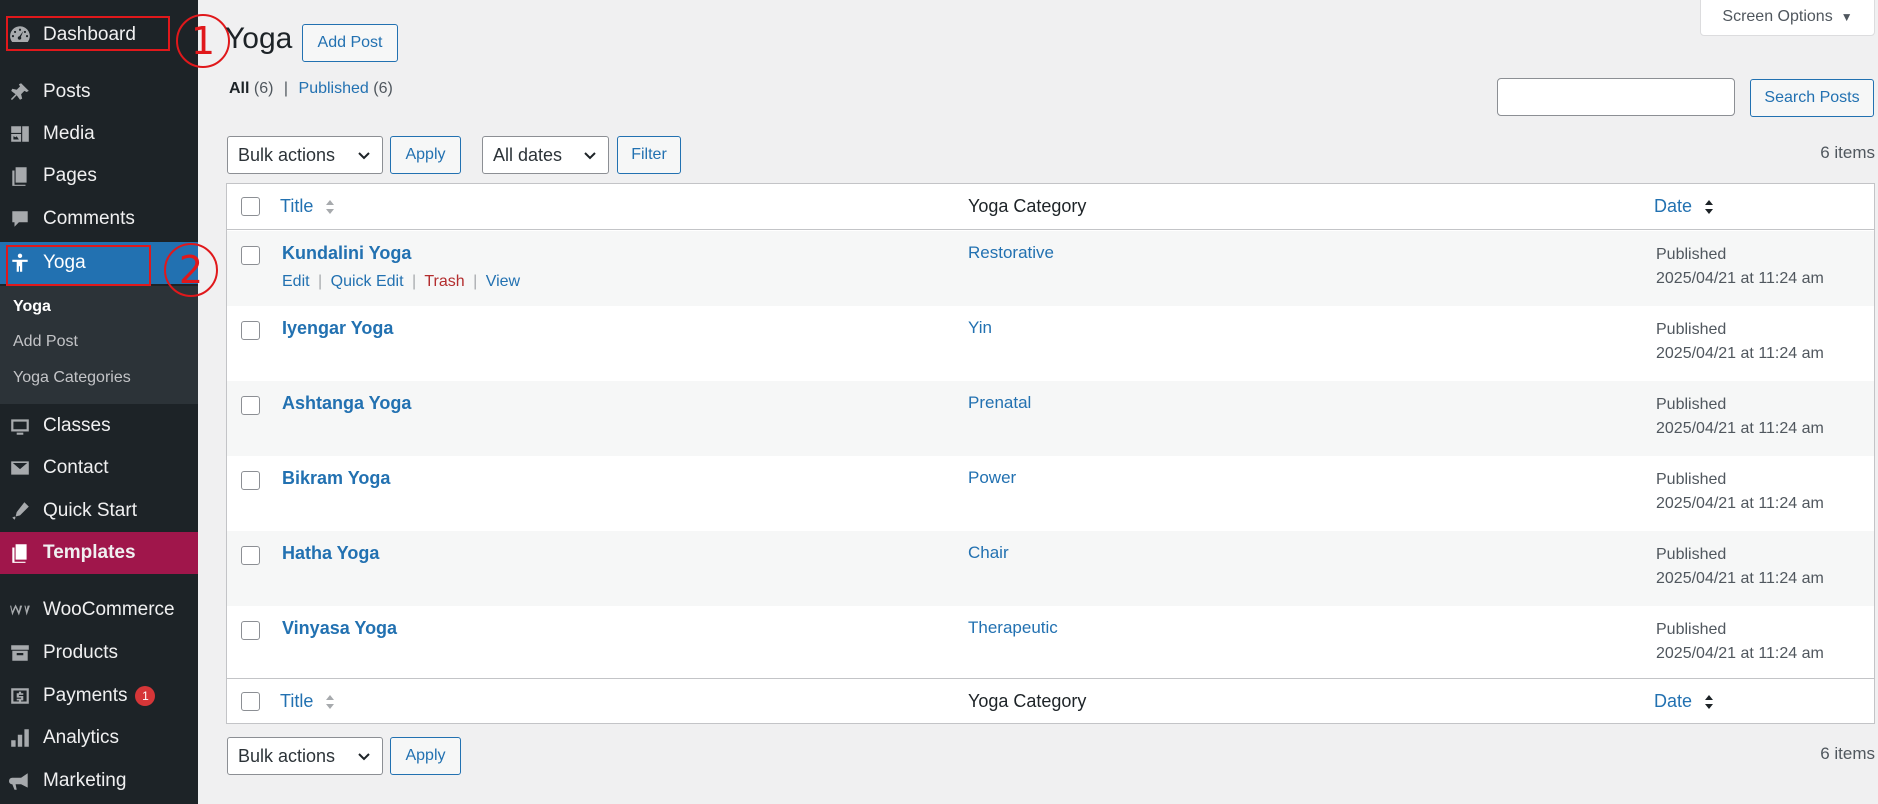  What do you see at coordinates (99, 176) in the screenshot?
I see `sidebar-item-pages: Pages` at bounding box center [99, 176].